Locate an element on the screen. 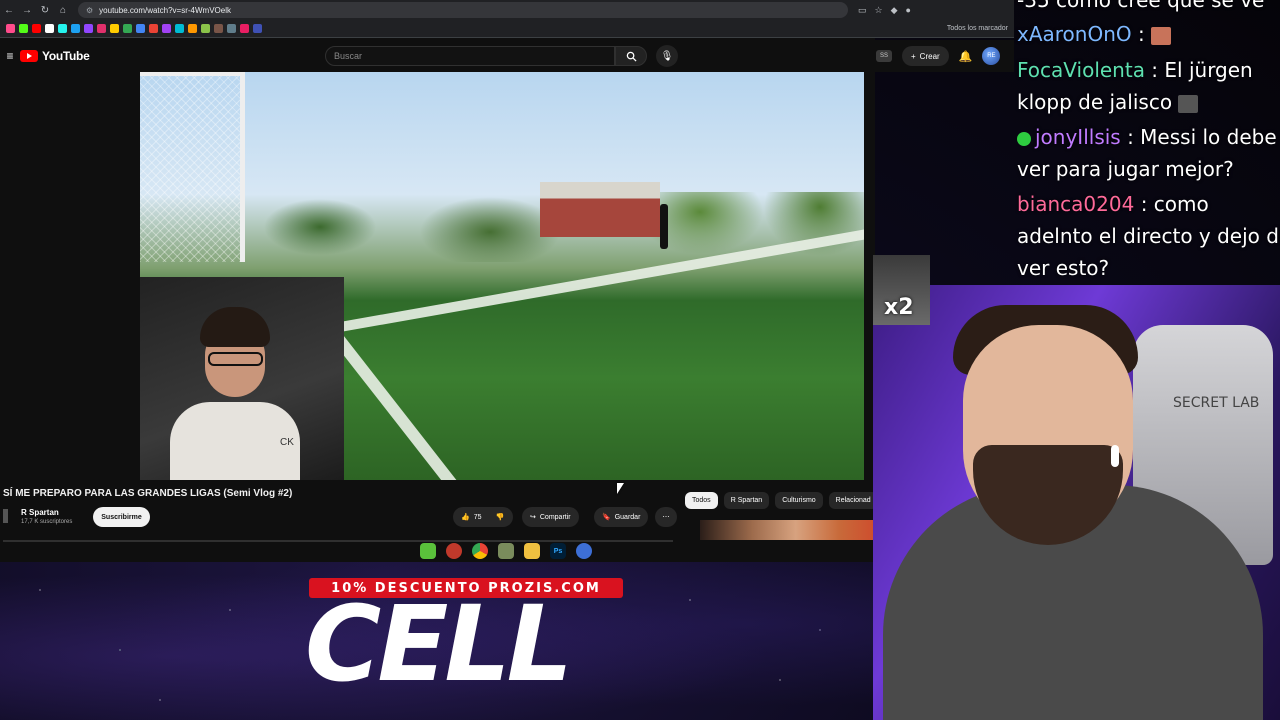 The width and height of the screenshot is (1280, 720). save-label: Guardar is located at coordinates (627, 517).